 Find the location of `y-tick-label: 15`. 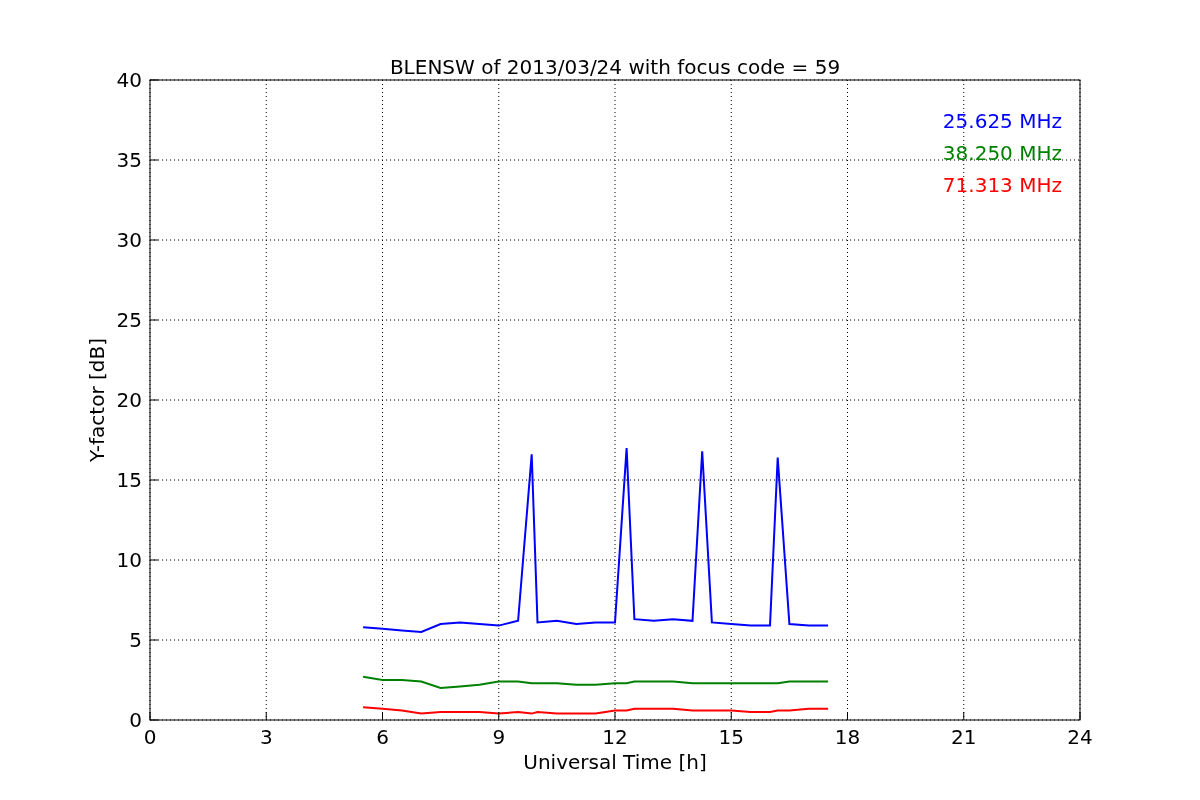

y-tick-label: 15 is located at coordinates (129, 480).